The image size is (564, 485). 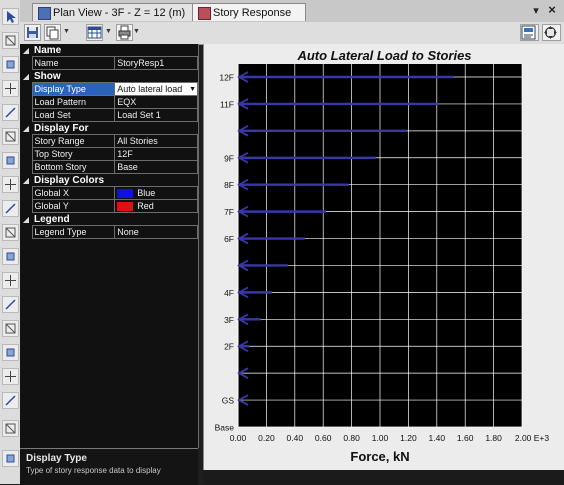 What do you see at coordinates (66, 31) in the screenshot?
I see `copy-dropdown-chevron-down-icon: ▼` at bounding box center [66, 31].